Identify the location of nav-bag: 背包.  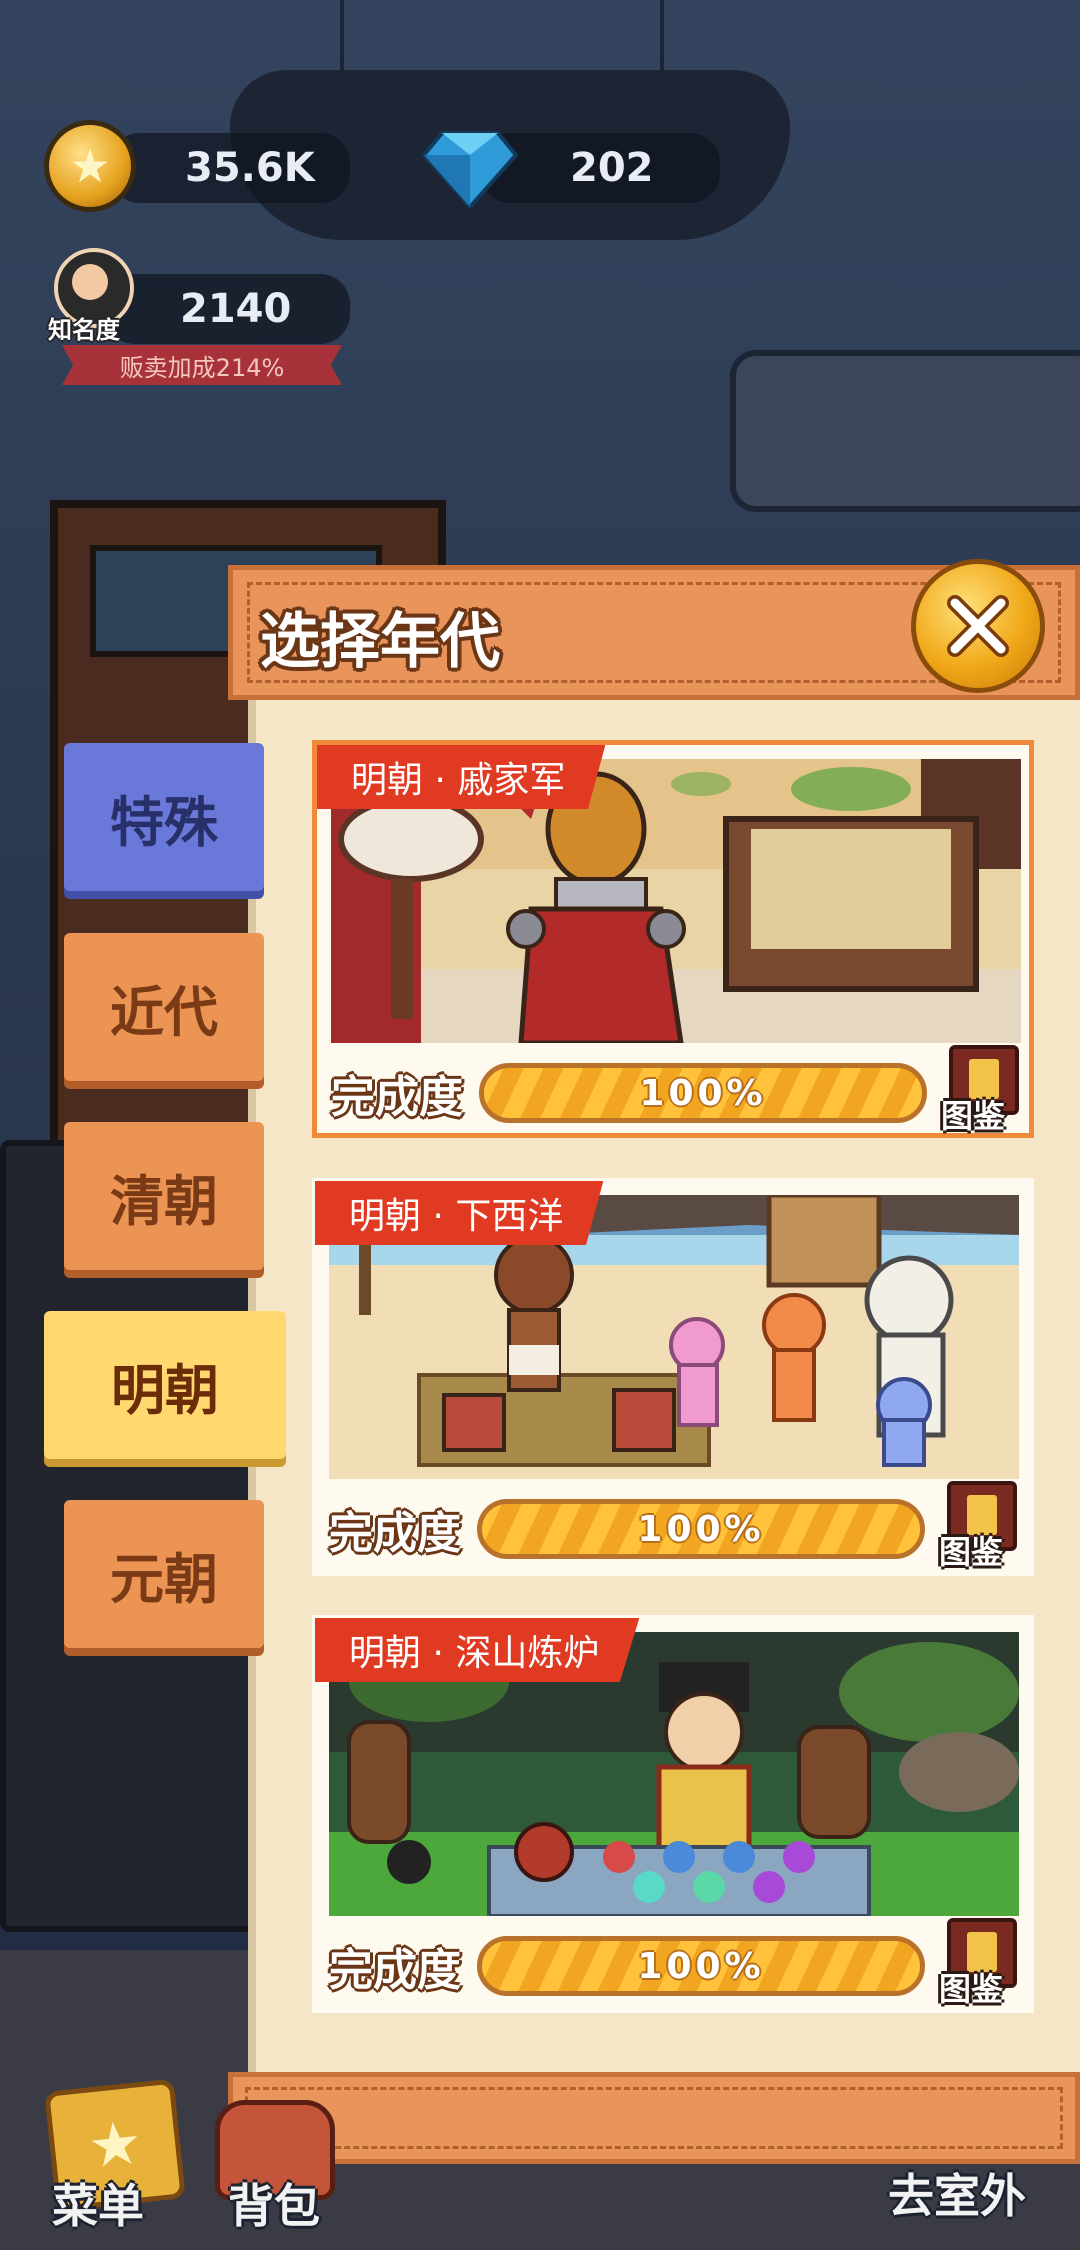
(274, 2203).